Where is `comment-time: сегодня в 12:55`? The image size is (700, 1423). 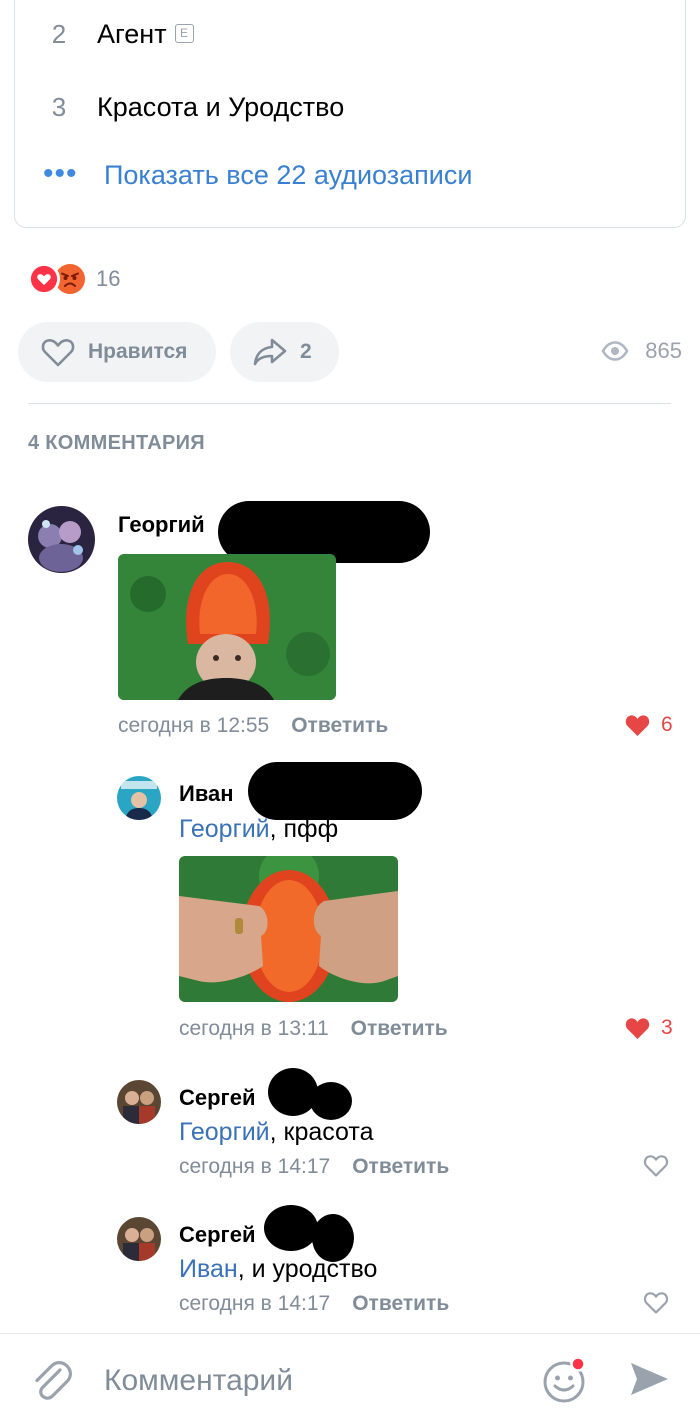 comment-time: сегодня в 12:55 is located at coordinates (194, 725).